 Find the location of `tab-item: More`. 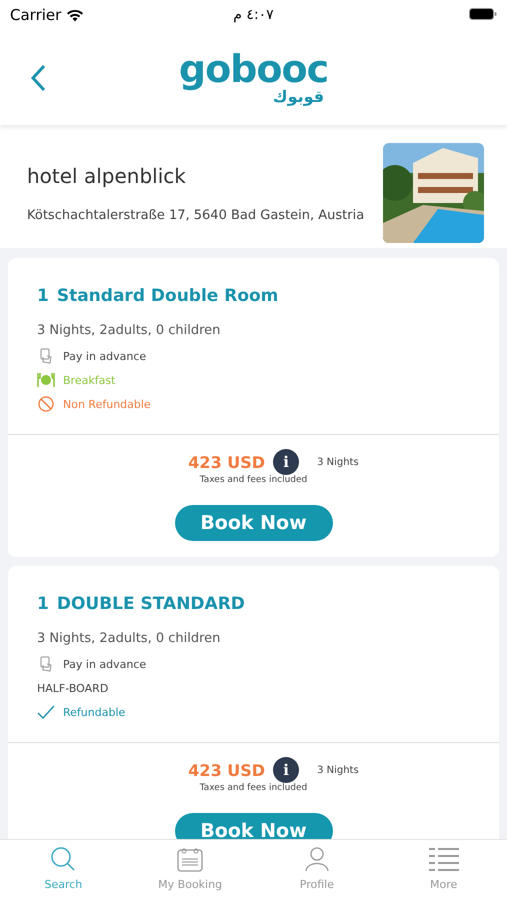

tab-item: More is located at coordinates (443, 870).